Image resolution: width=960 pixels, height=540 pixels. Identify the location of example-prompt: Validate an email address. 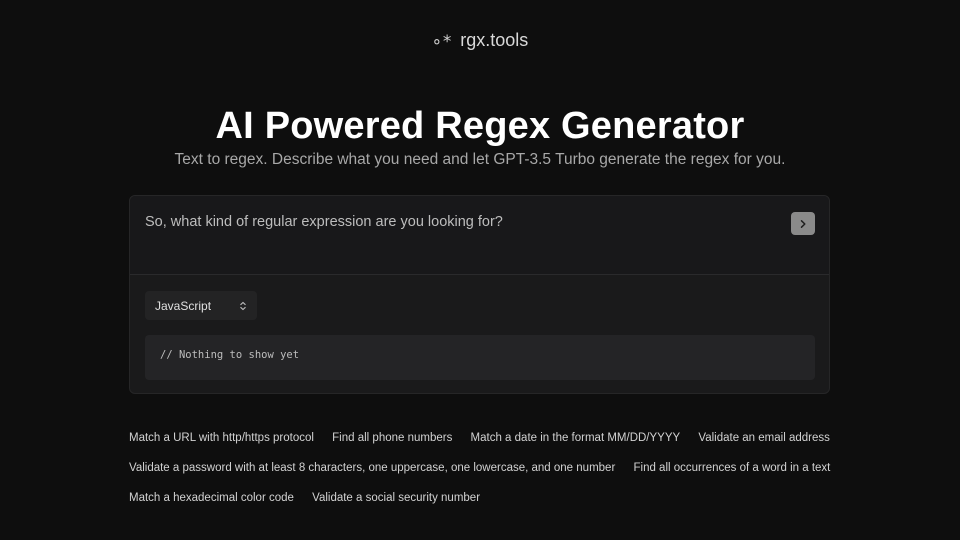
(763, 438).